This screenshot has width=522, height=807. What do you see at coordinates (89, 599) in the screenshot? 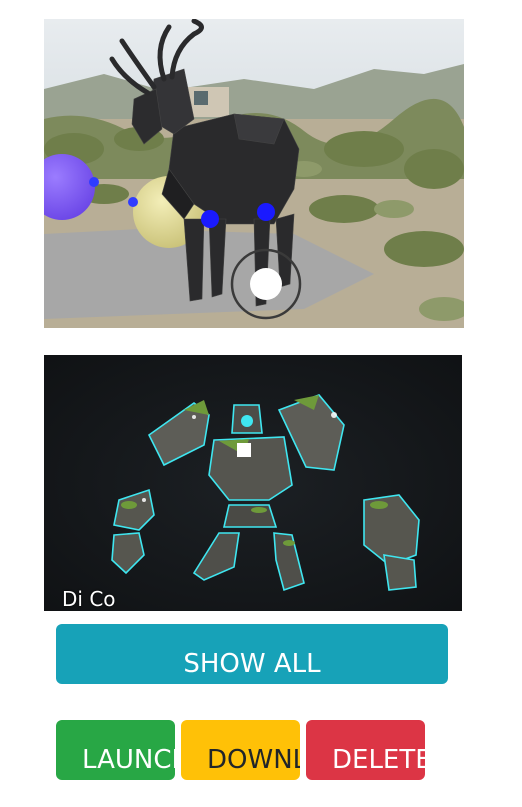
I see `model-caption: Di Co` at bounding box center [89, 599].